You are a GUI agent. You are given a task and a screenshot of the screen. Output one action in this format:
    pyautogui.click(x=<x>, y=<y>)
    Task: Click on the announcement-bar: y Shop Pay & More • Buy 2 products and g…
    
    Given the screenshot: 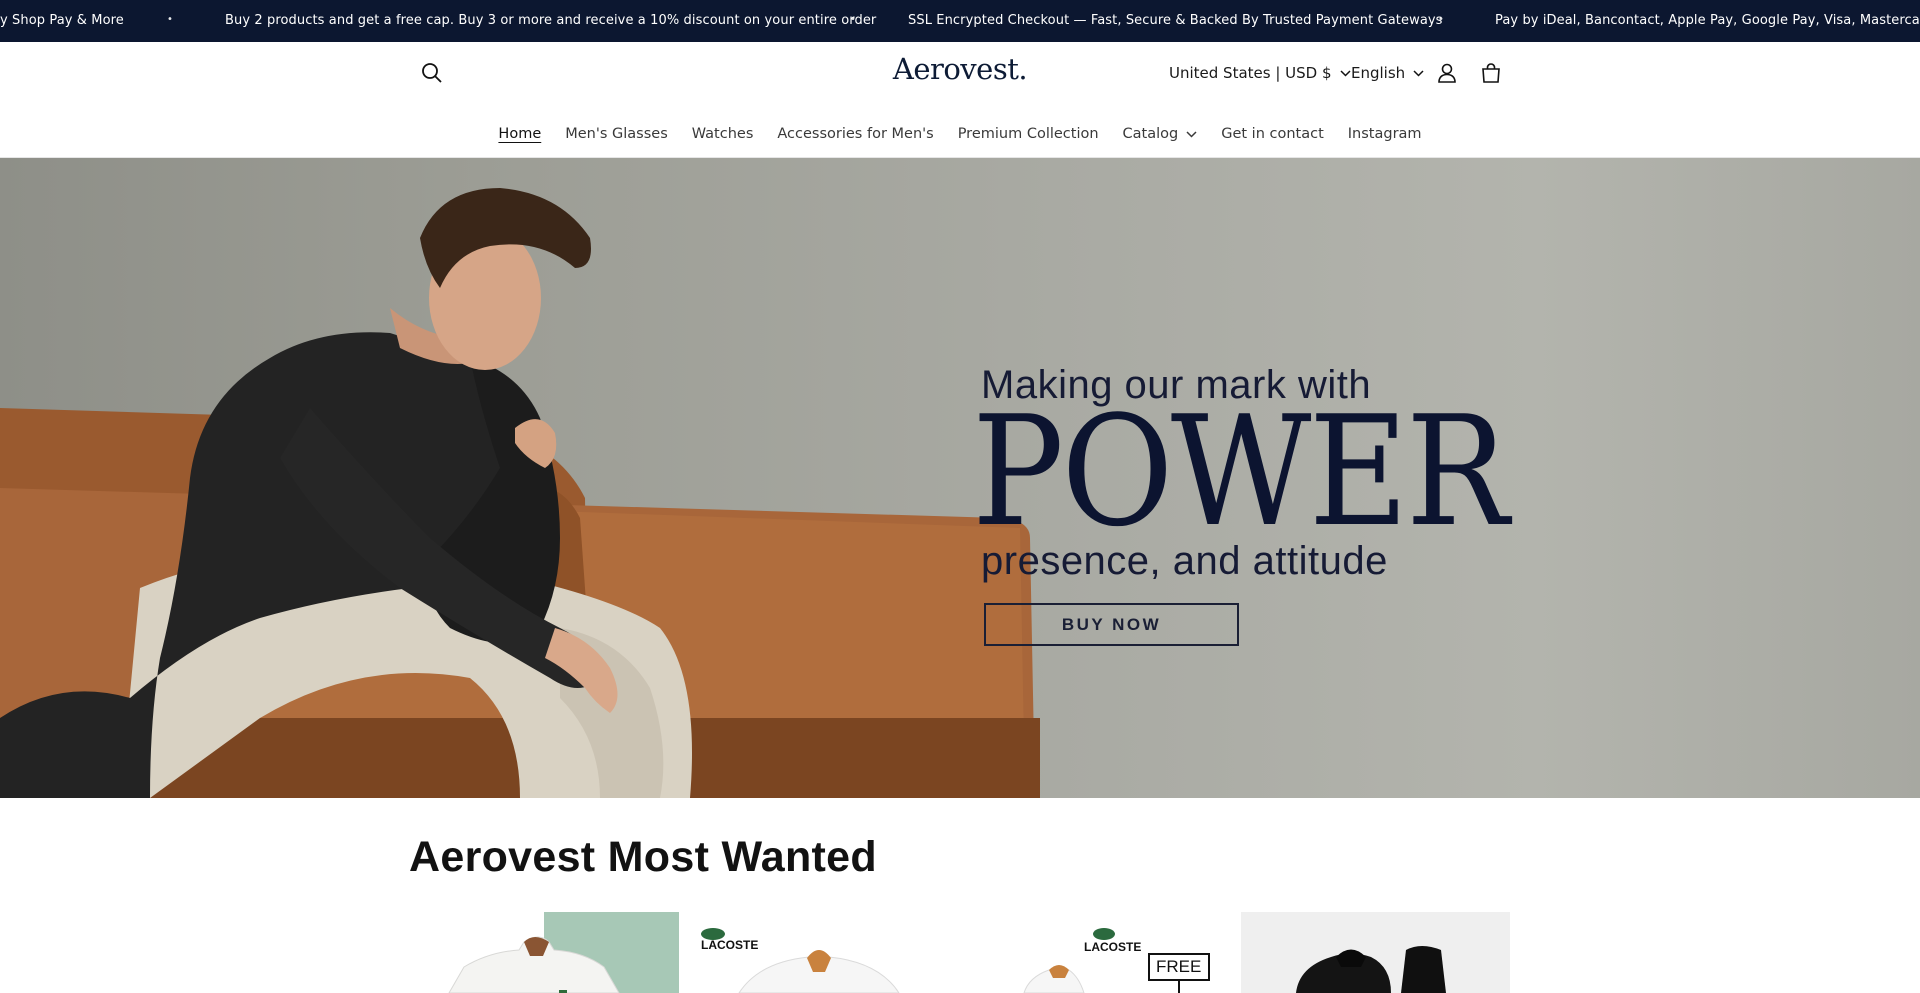 What is the action you would take?
    pyautogui.click(x=960, y=21)
    